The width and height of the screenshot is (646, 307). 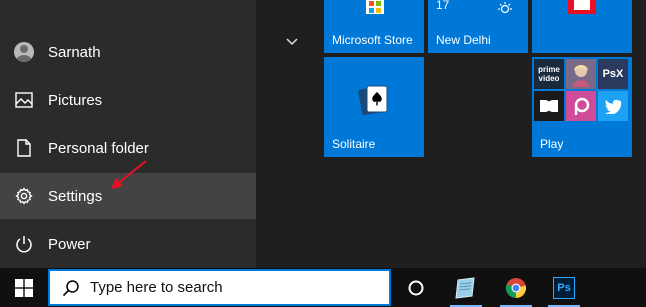 I want to click on picsart-icon, so click(x=581, y=106).